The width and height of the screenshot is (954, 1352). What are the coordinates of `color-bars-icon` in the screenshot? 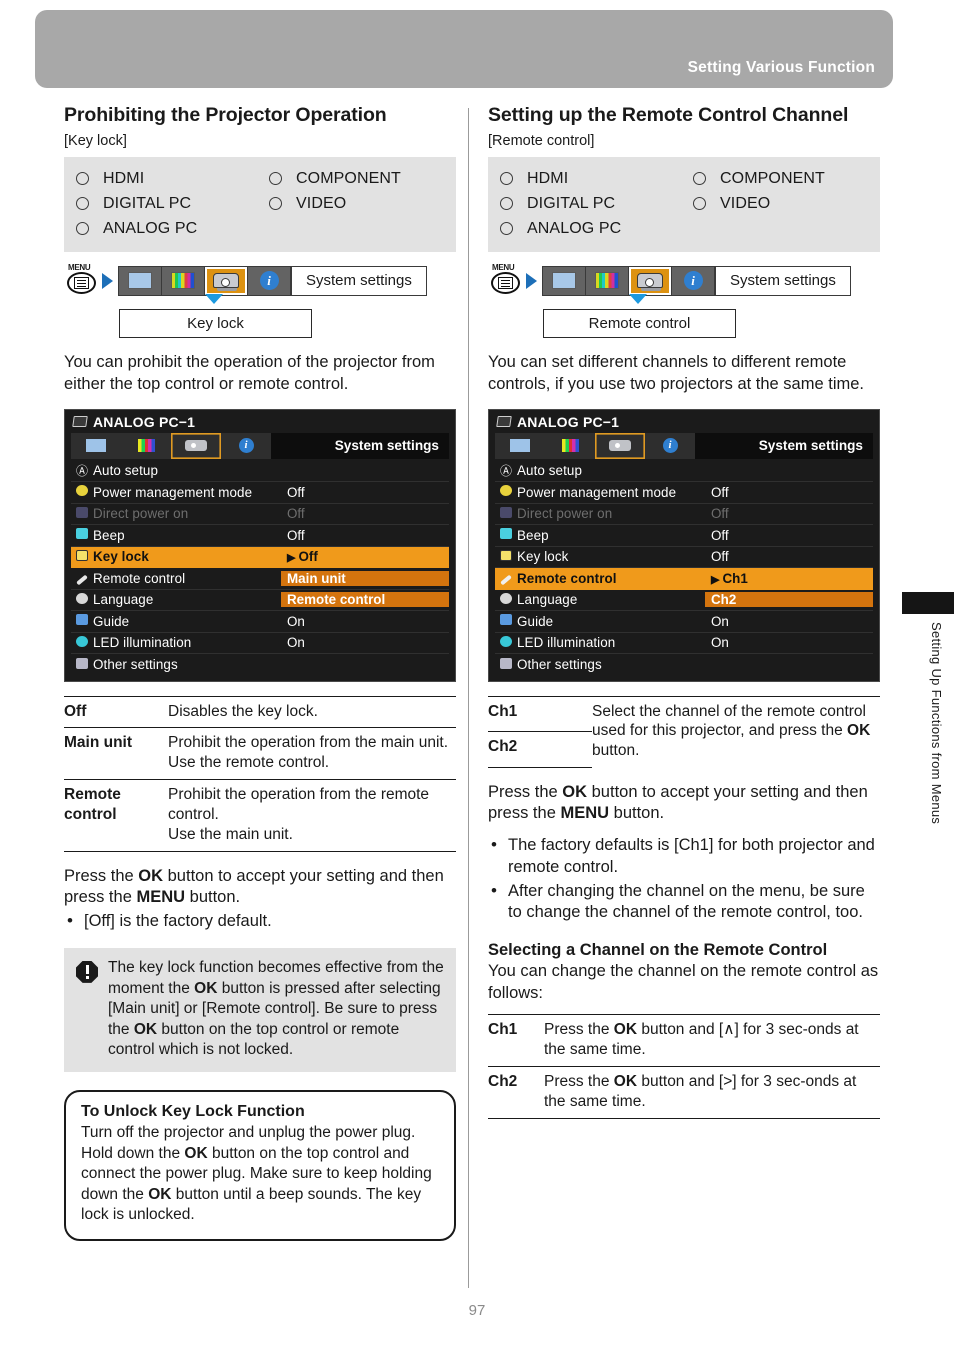 It's located at (183, 281).